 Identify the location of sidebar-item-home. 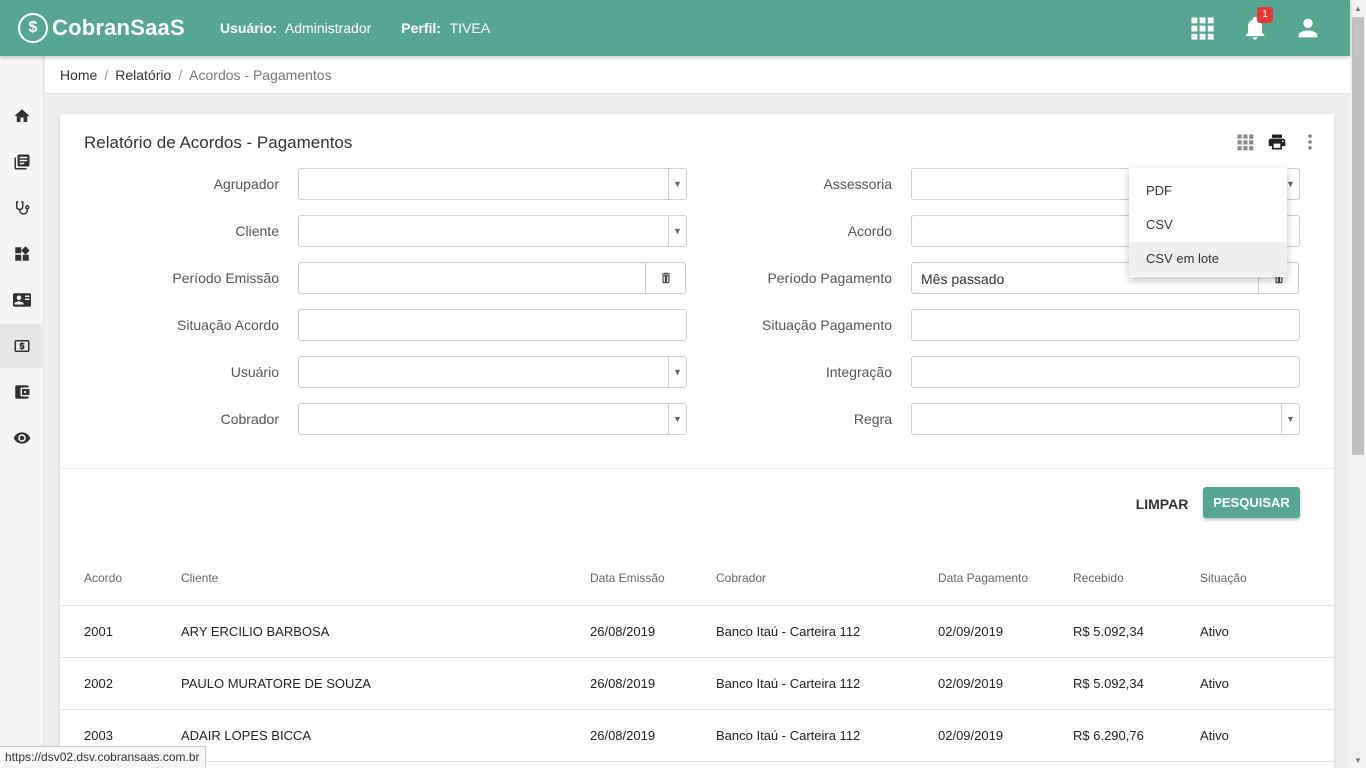
(22, 116).